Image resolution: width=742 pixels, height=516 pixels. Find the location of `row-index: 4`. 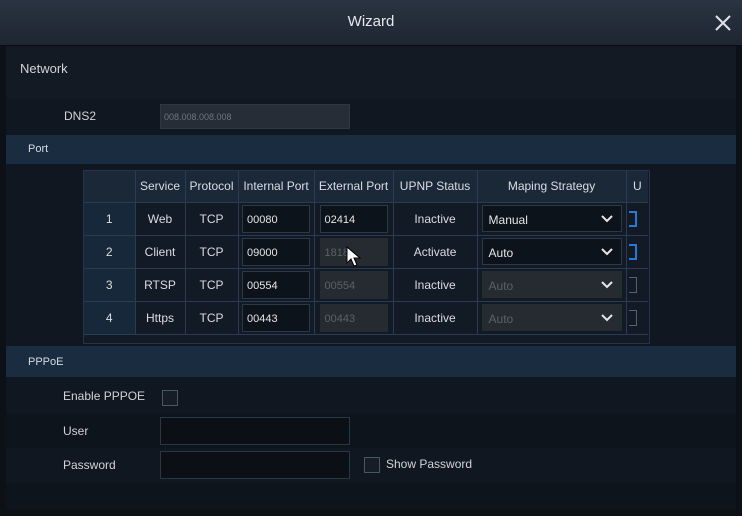

row-index: 4 is located at coordinates (110, 318).